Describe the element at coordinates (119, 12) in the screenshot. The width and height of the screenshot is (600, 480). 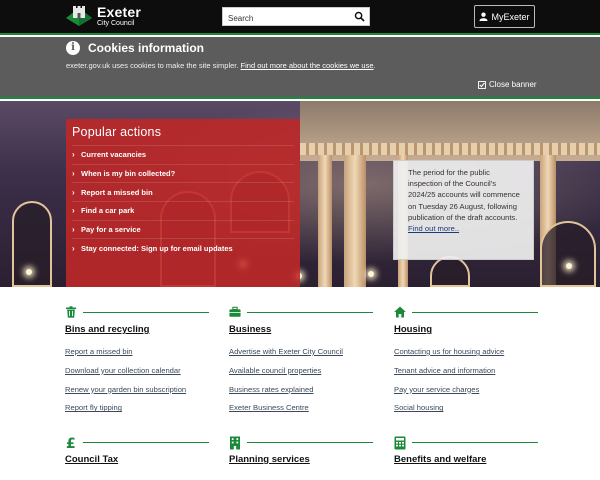
I see `logo-title: Exeter` at that location.